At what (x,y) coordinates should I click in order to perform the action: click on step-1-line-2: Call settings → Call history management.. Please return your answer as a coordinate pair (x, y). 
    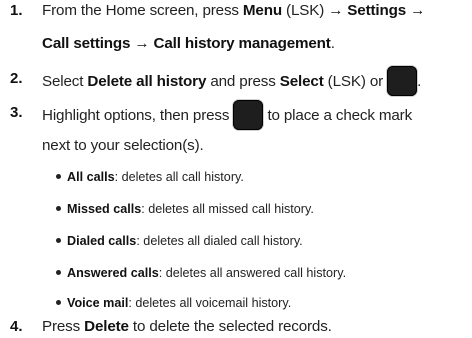
    Looking at the image, I should click on (188, 43).